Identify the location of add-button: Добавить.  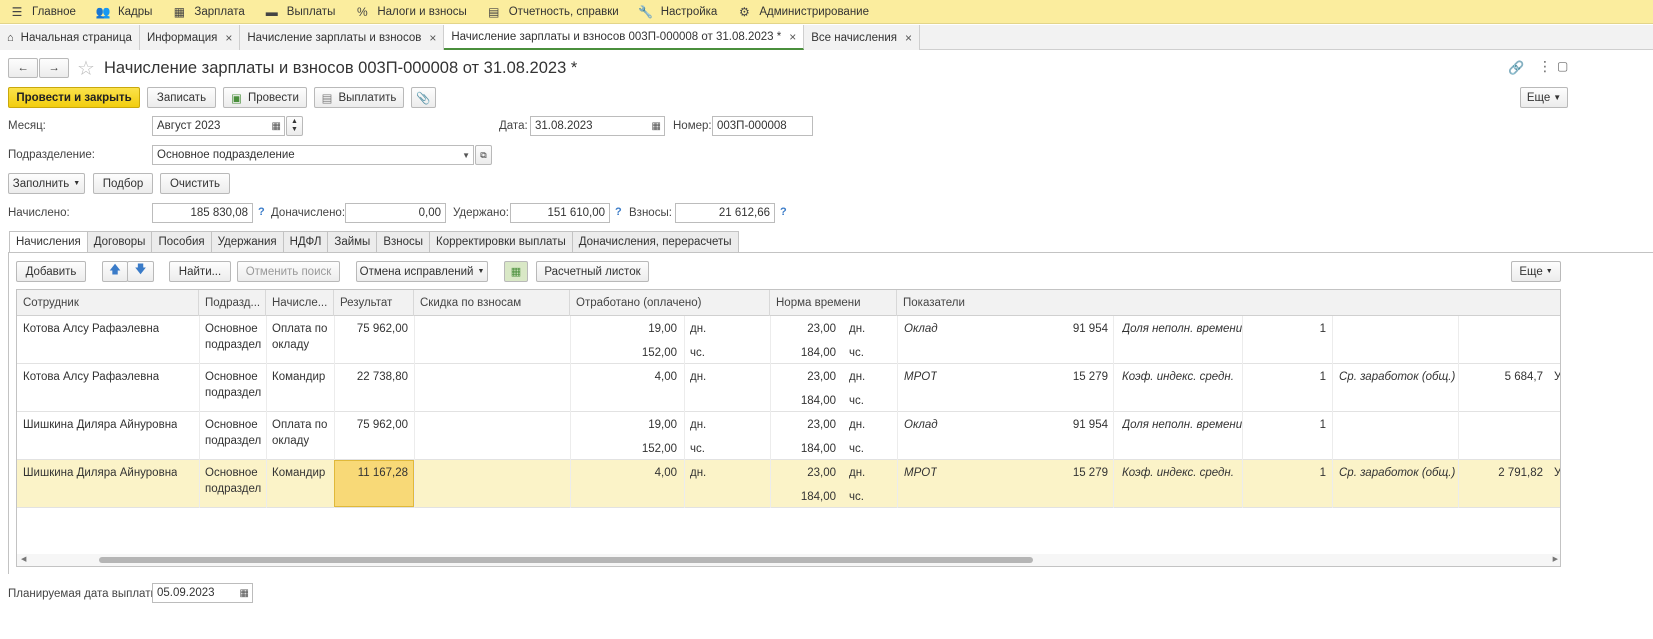
(51, 271).